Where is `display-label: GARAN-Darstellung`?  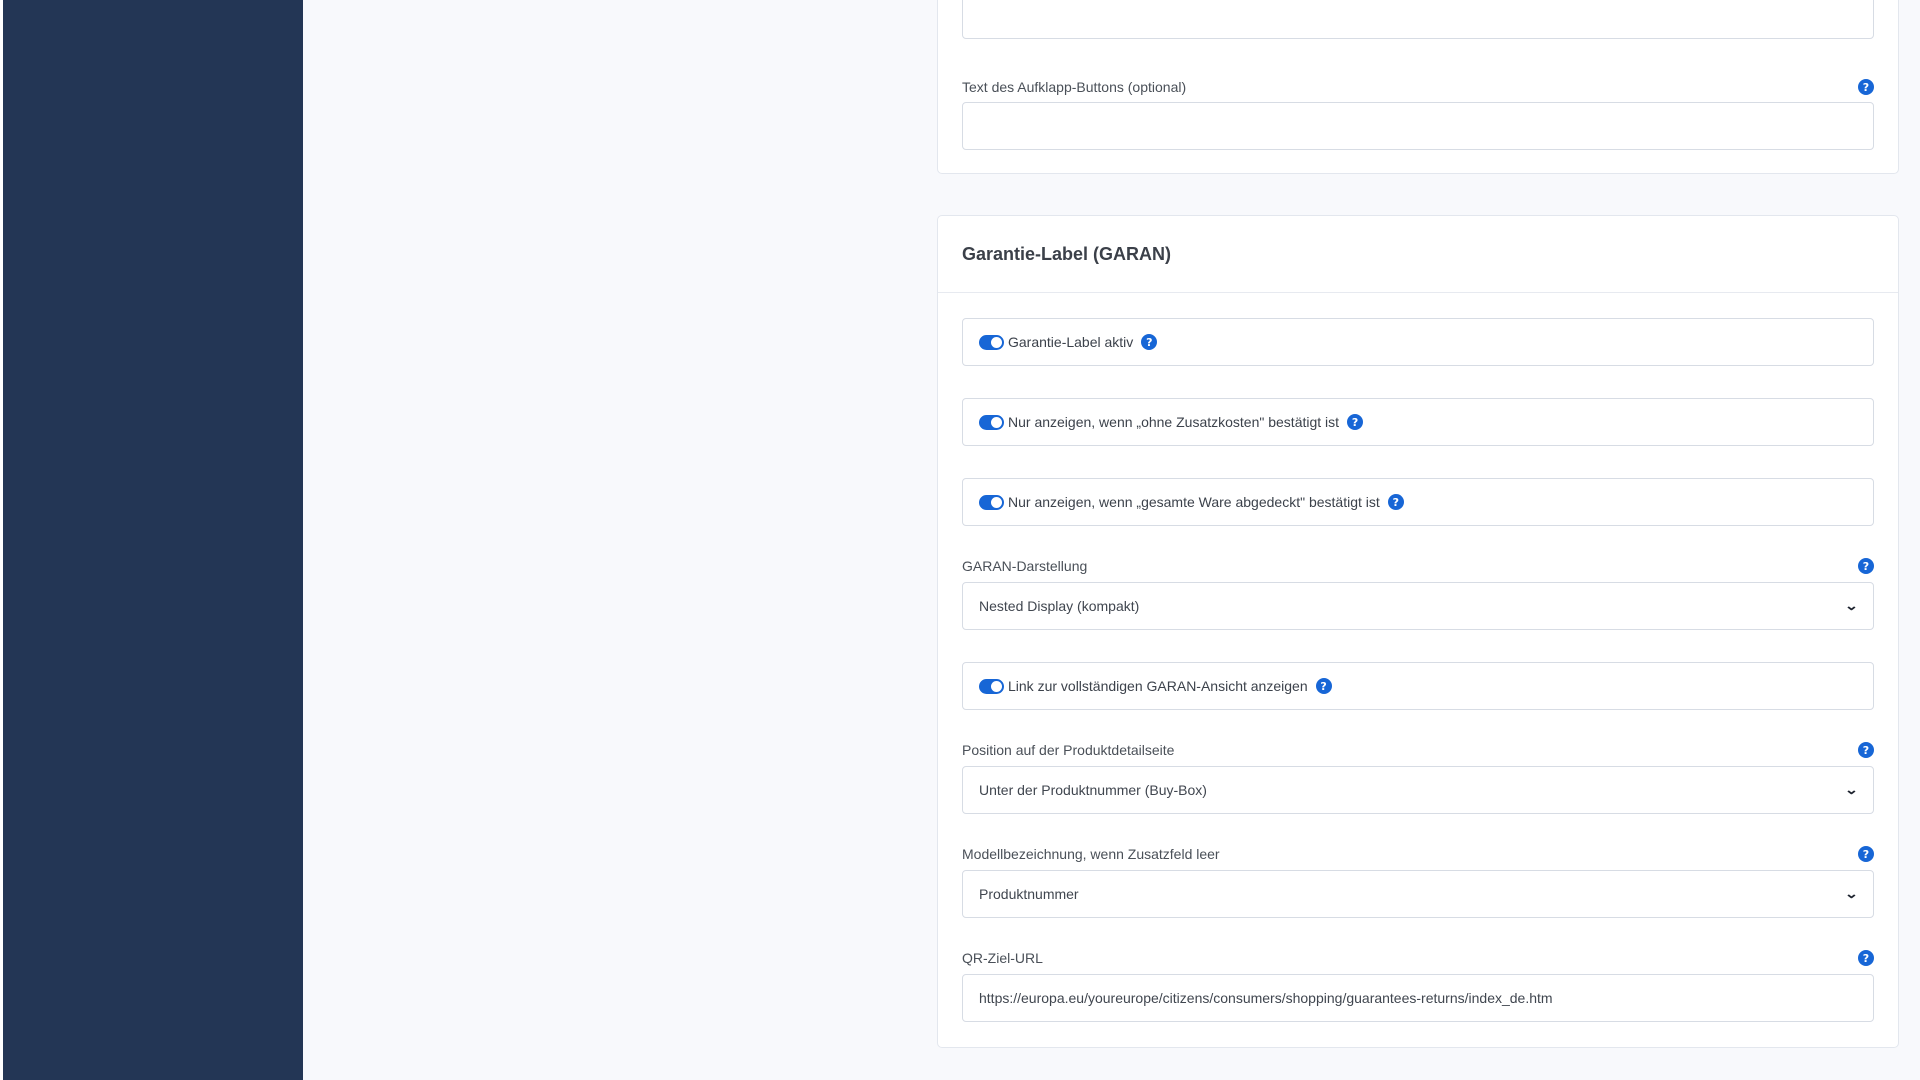
display-label: GARAN-Darstellung is located at coordinates (1025, 566).